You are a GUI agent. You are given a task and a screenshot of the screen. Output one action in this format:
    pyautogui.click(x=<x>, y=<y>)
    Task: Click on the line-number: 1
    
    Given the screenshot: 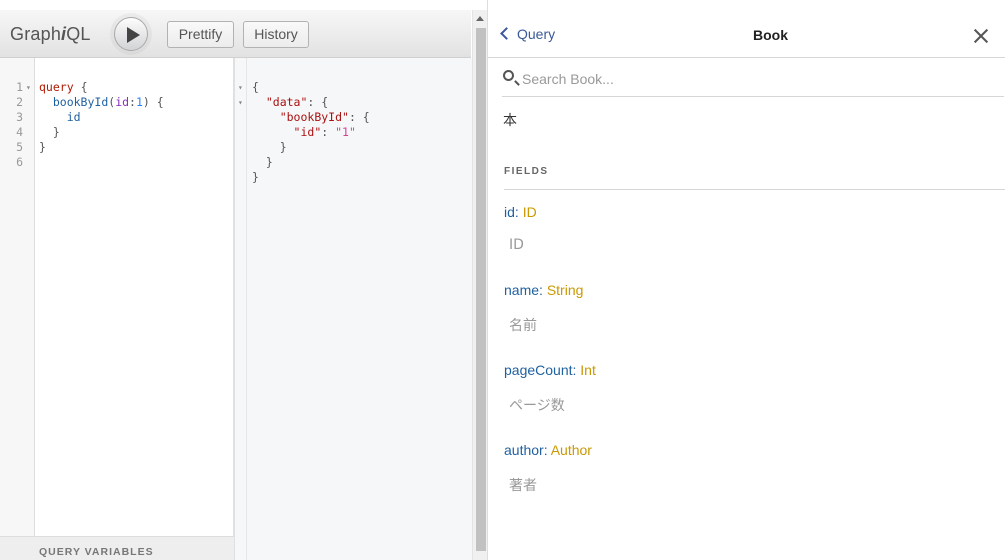 What is the action you would take?
    pyautogui.click(x=19, y=87)
    